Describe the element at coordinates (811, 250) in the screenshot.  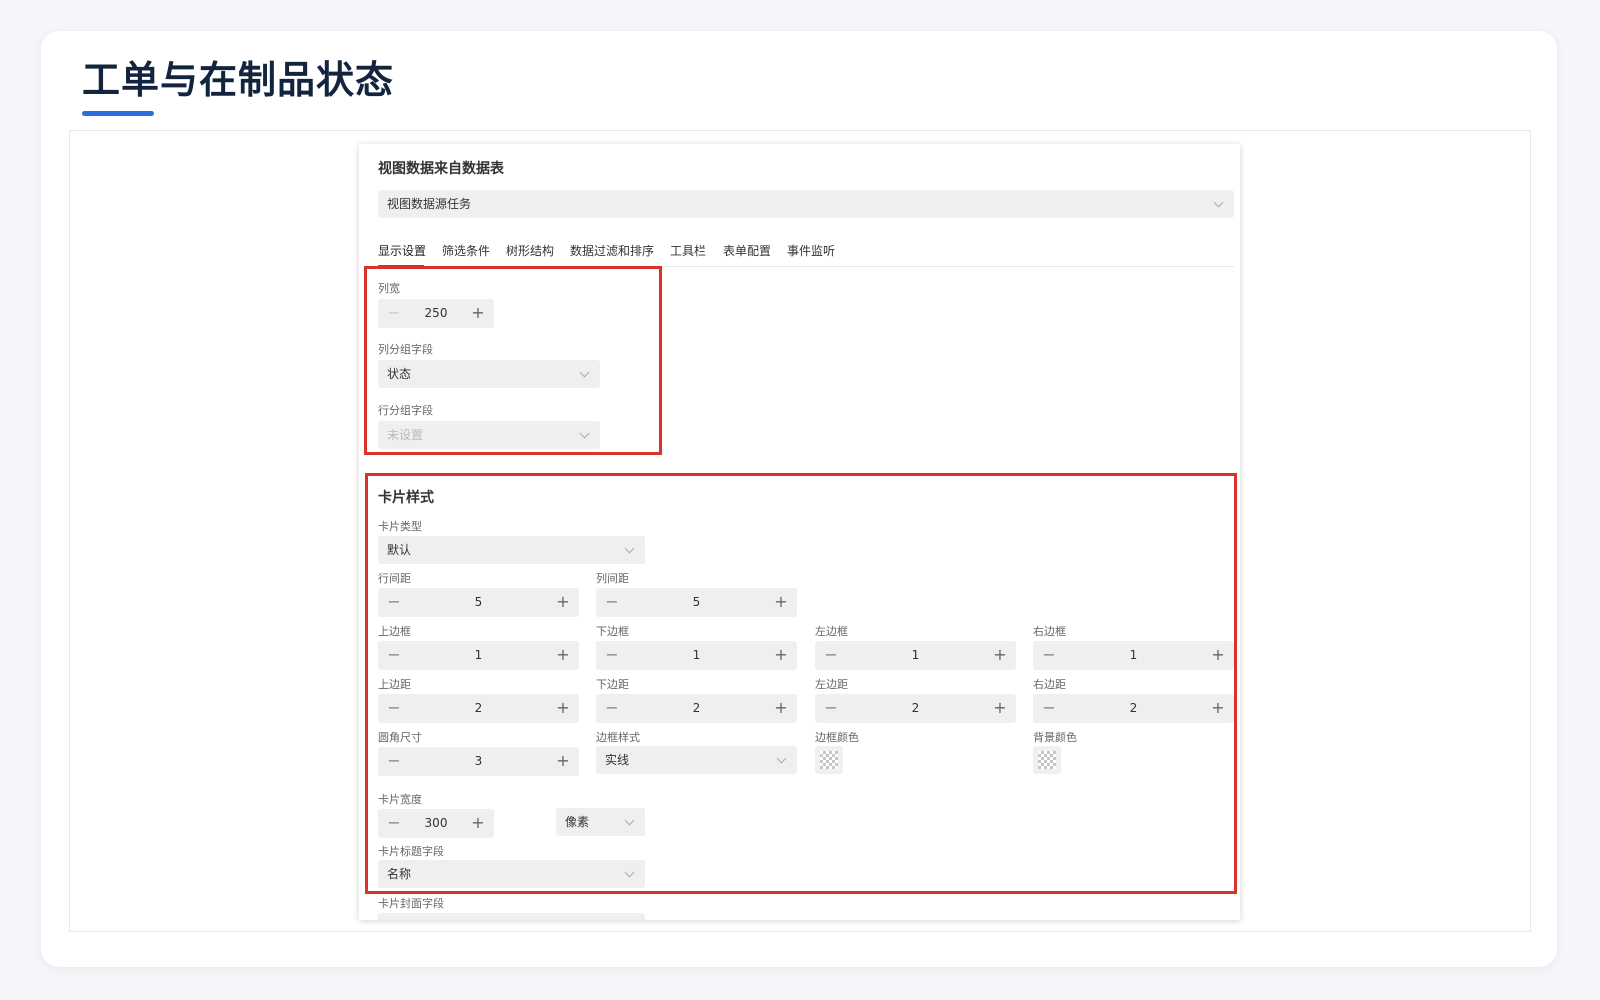
I see `tab-event-listeners: 事件监听` at that location.